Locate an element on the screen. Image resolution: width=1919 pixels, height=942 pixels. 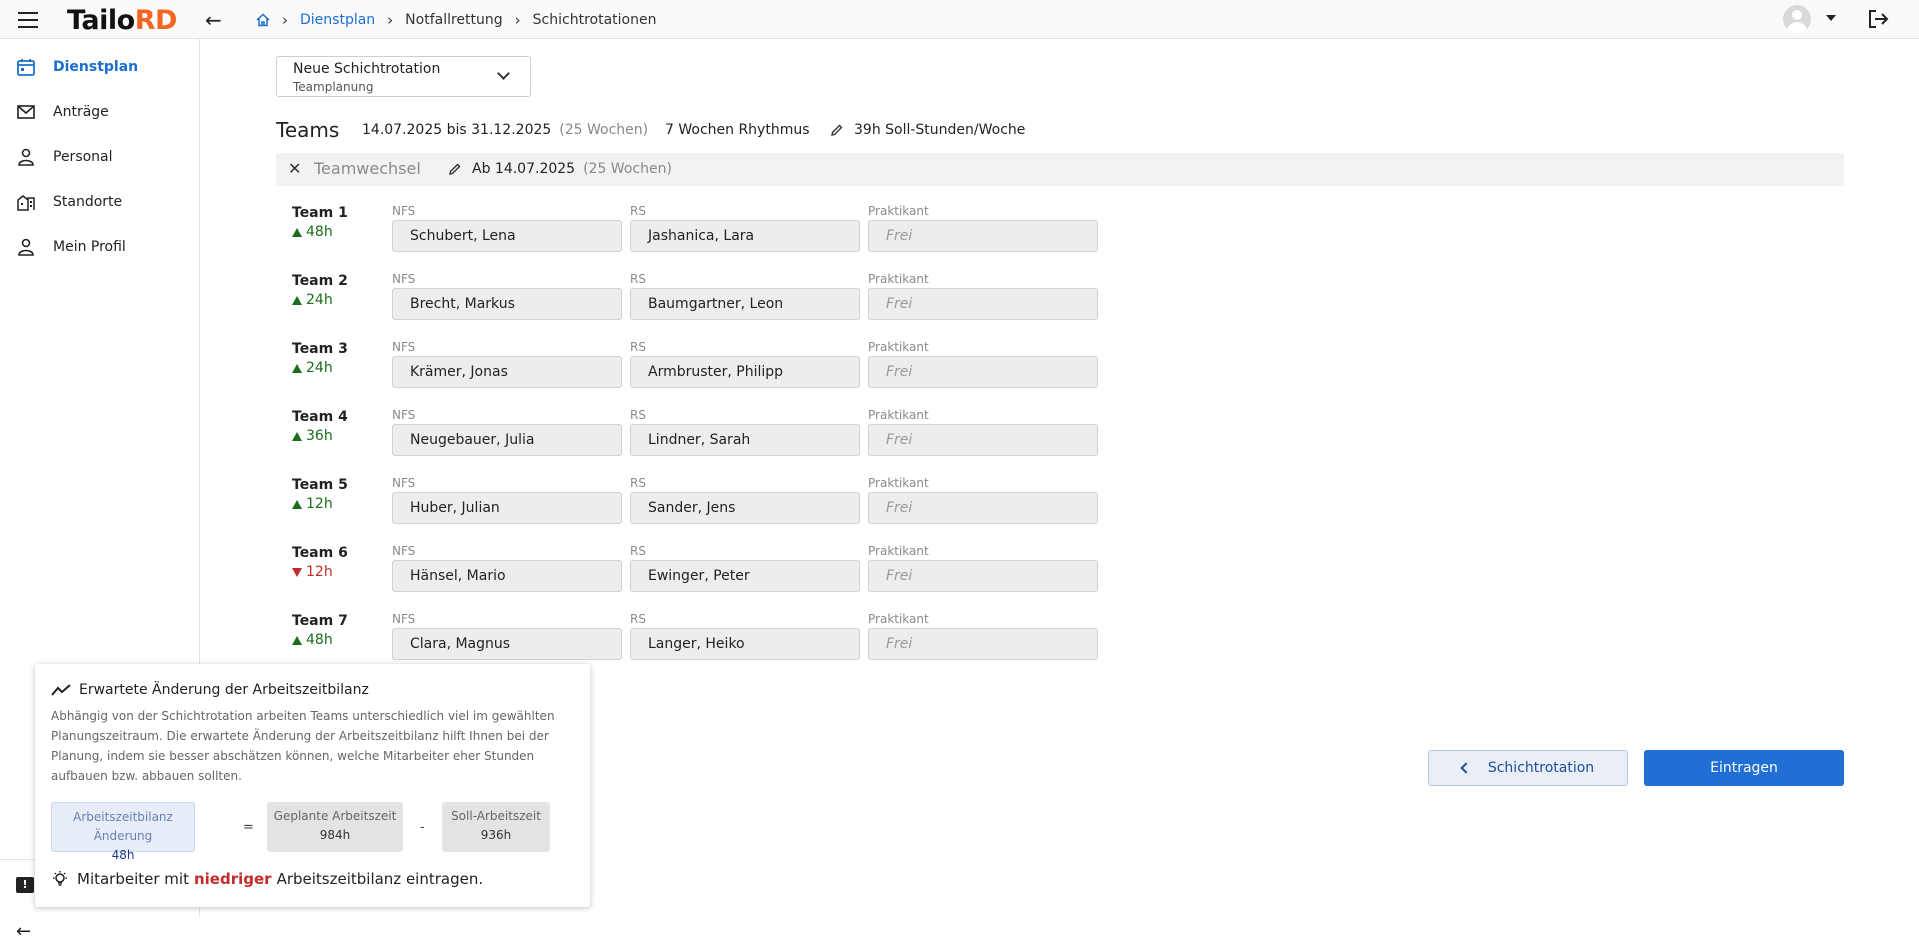
sidebar-item-antraege: Anträge is located at coordinates (99, 112).